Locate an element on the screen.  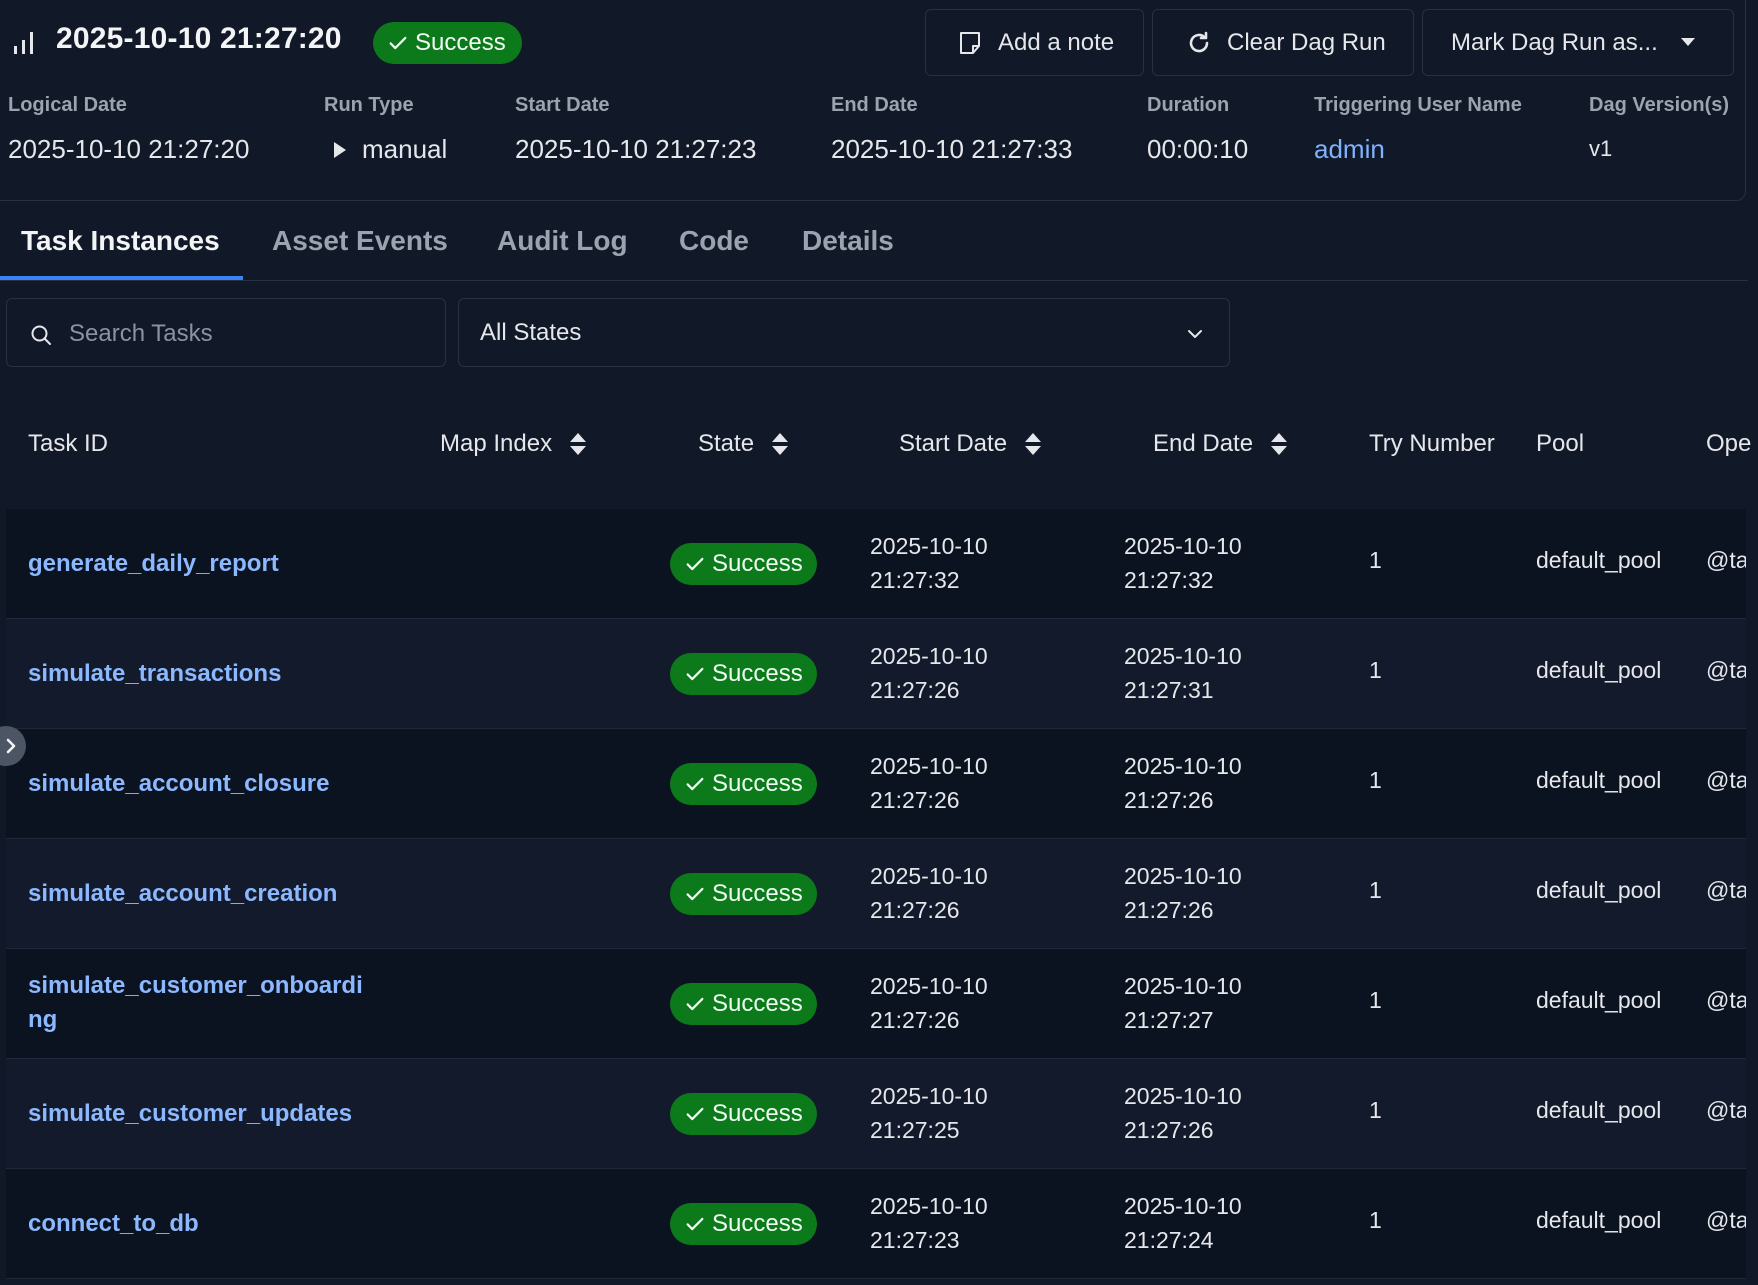
tab-code: Code is located at coordinates (714, 241).